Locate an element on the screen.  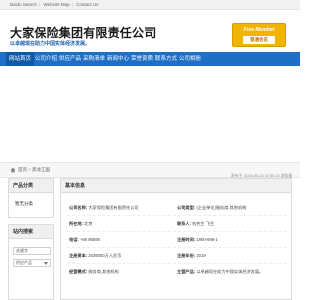
product-category-panel: 产品分类 暂无分类 is located at coordinates (31, 198).